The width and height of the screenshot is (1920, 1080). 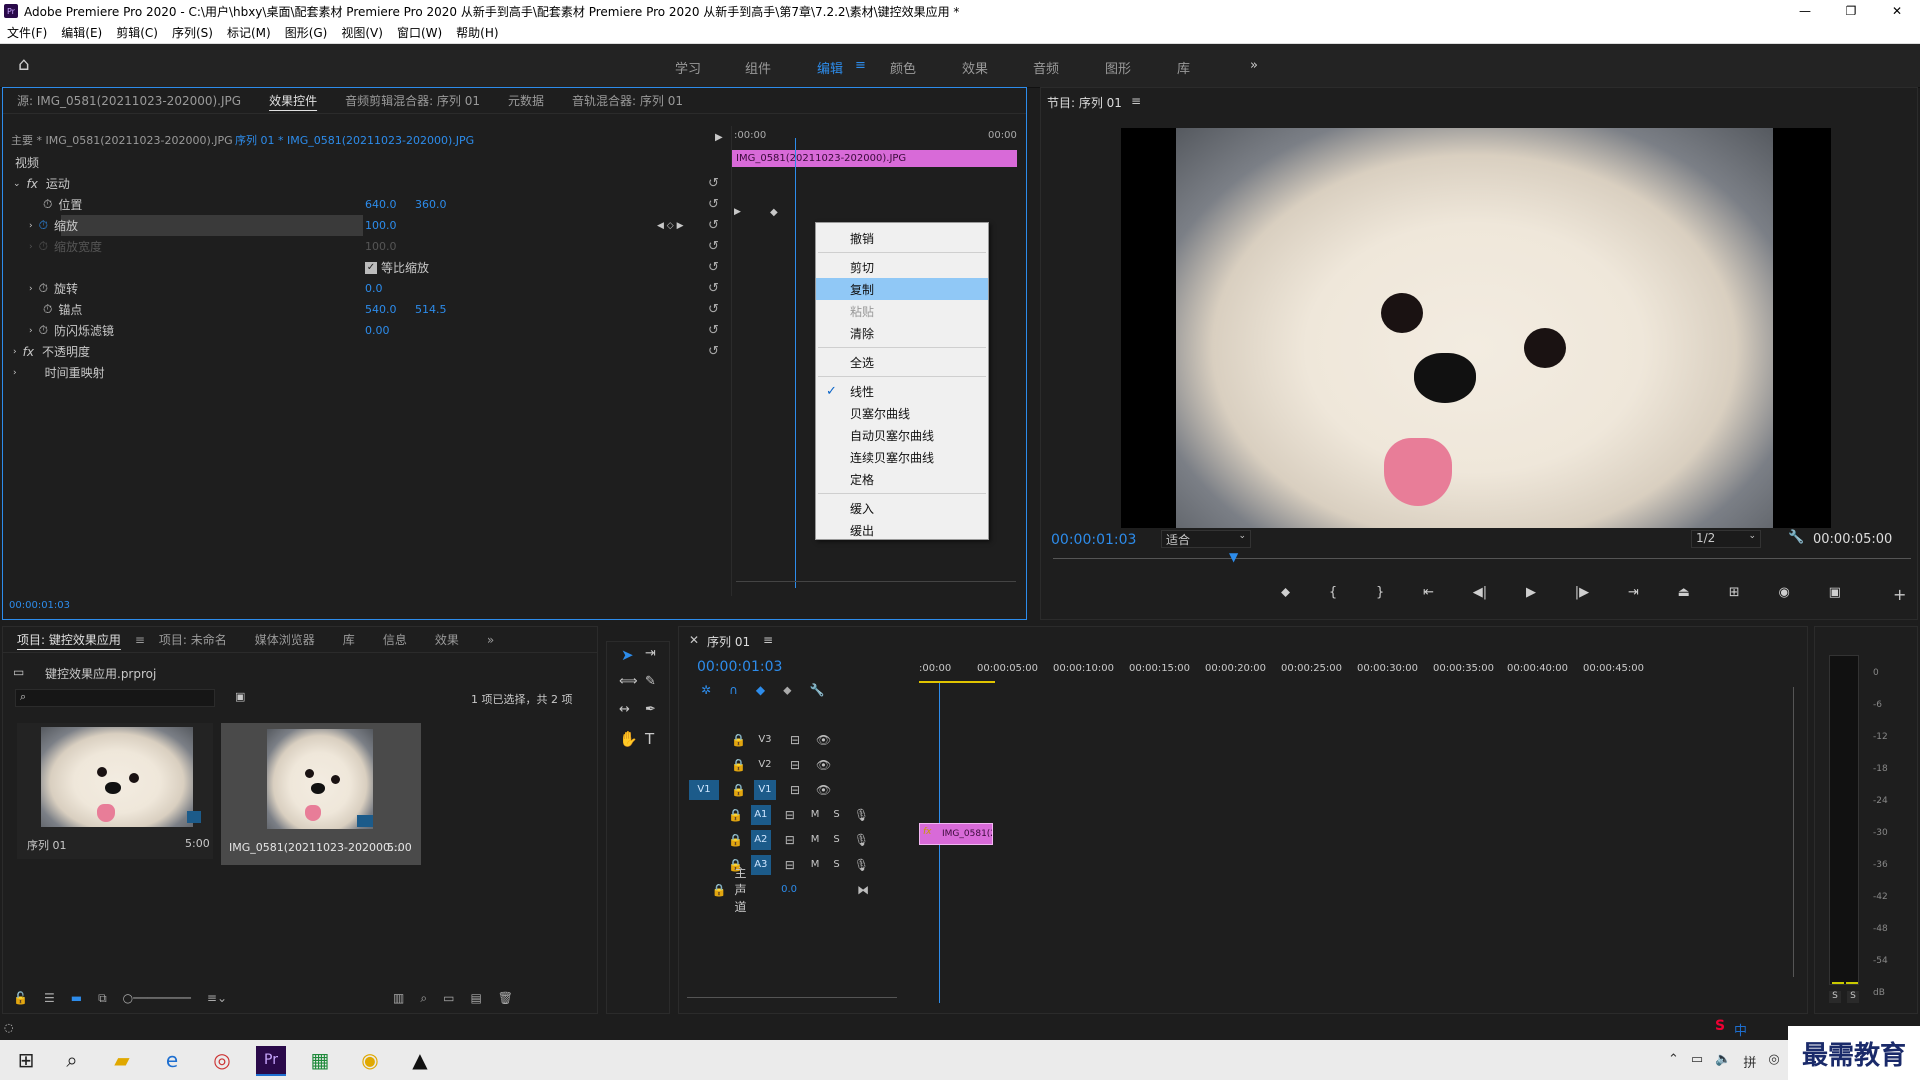 I want to click on workspace-color: 颜色, so click(x=903, y=67).